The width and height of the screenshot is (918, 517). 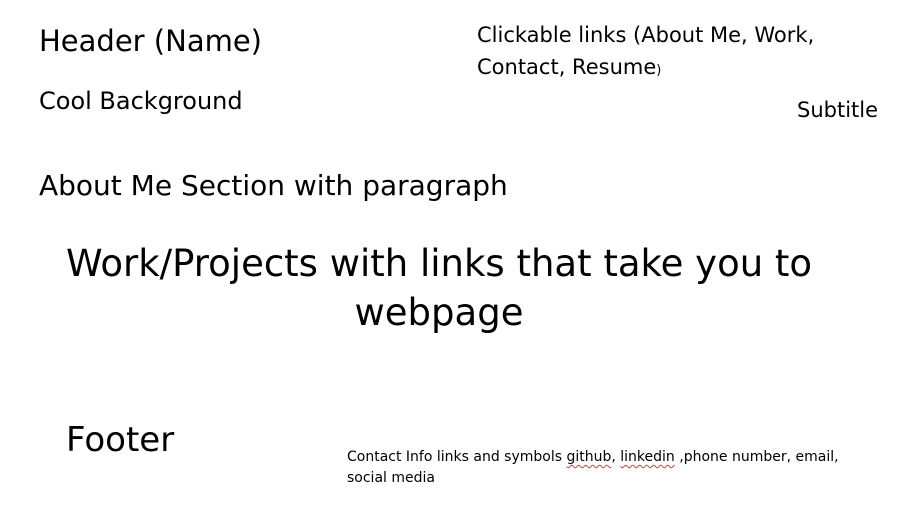 What do you see at coordinates (273, 185) in the screenshot?
I see `about-section-note: About Me Section with paragraph` at bounding box center [273, 185].